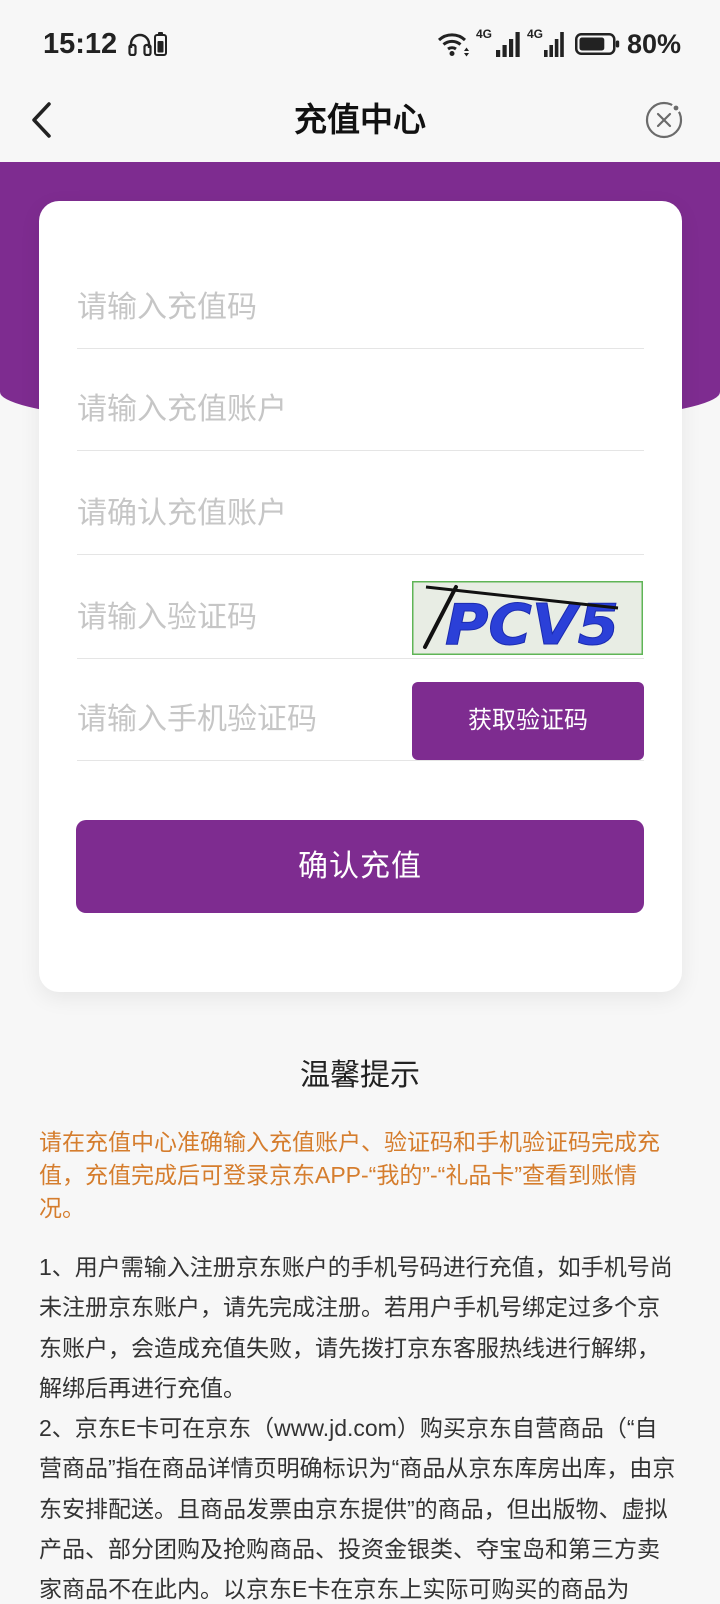 The image size is (720, 1604). I want to click on confirm-account-input, so click(360, 510).